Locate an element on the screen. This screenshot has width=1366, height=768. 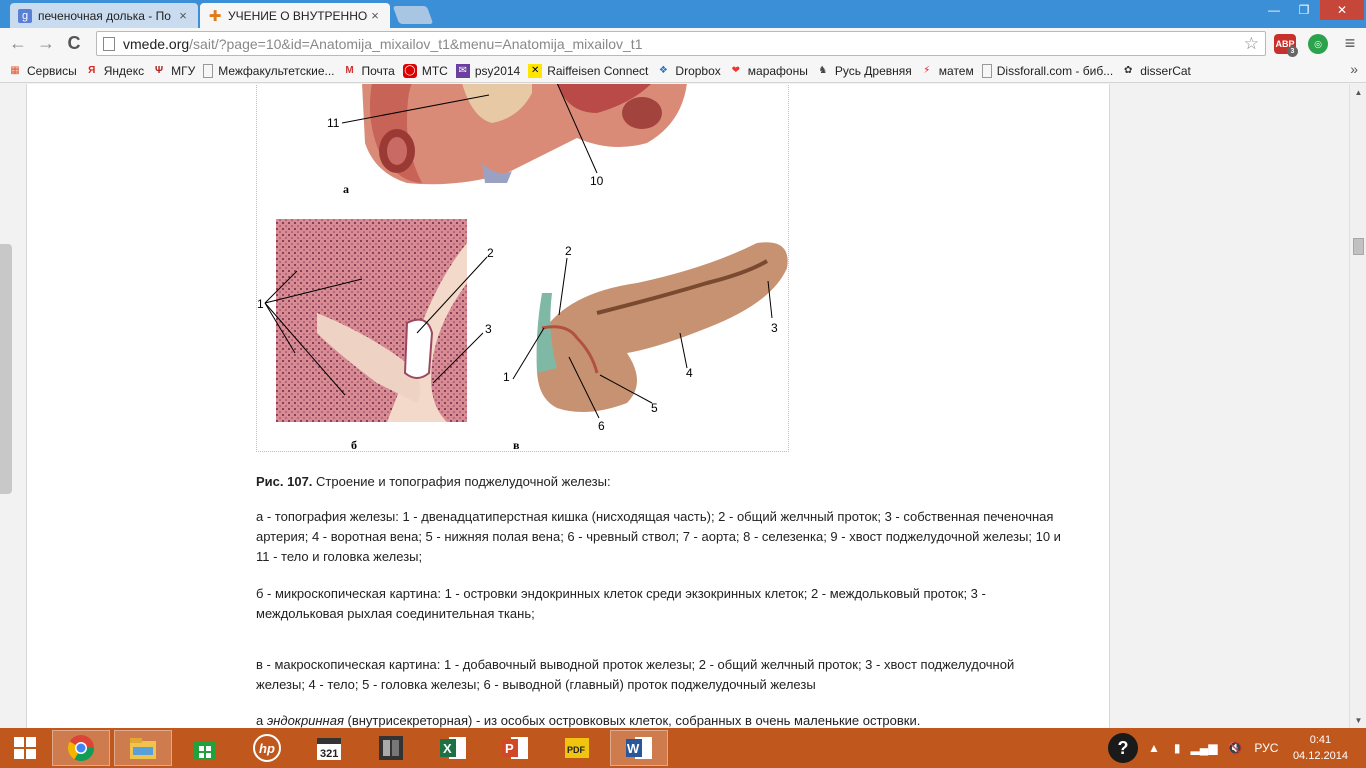
pdf-icon: PDF is located at coordinates (577, 748).